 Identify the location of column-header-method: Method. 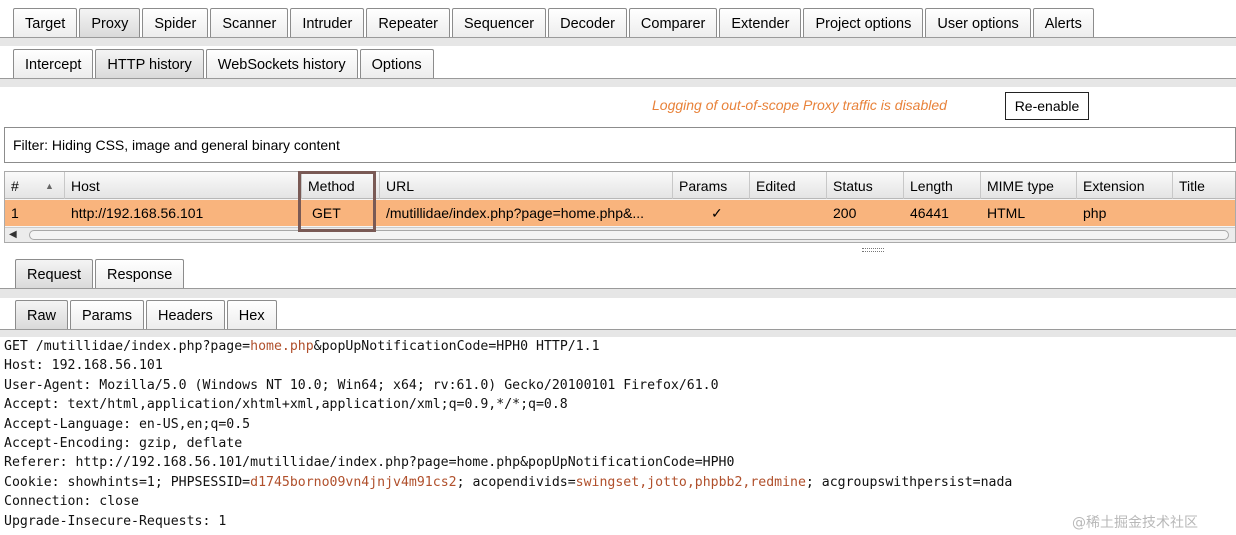
(341, 185).